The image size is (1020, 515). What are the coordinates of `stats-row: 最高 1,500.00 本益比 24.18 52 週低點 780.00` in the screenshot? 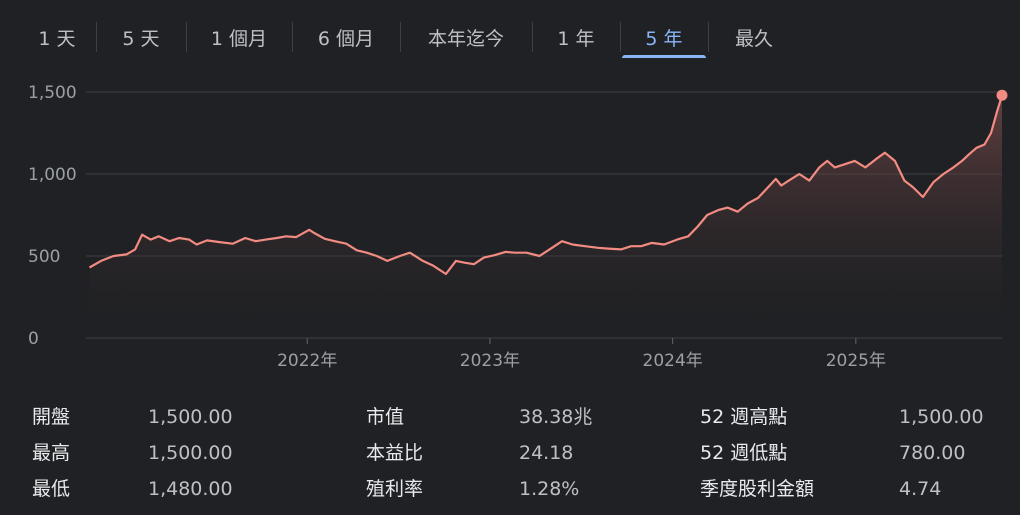 It's located at (510, 453).